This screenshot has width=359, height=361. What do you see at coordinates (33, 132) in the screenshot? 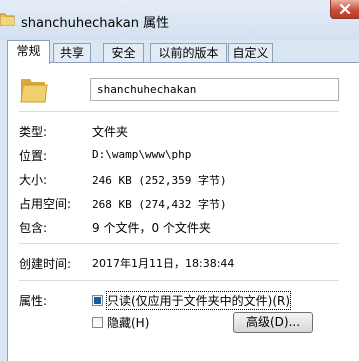
I see `type-label: 类型:` at bounding box center [33, 132].